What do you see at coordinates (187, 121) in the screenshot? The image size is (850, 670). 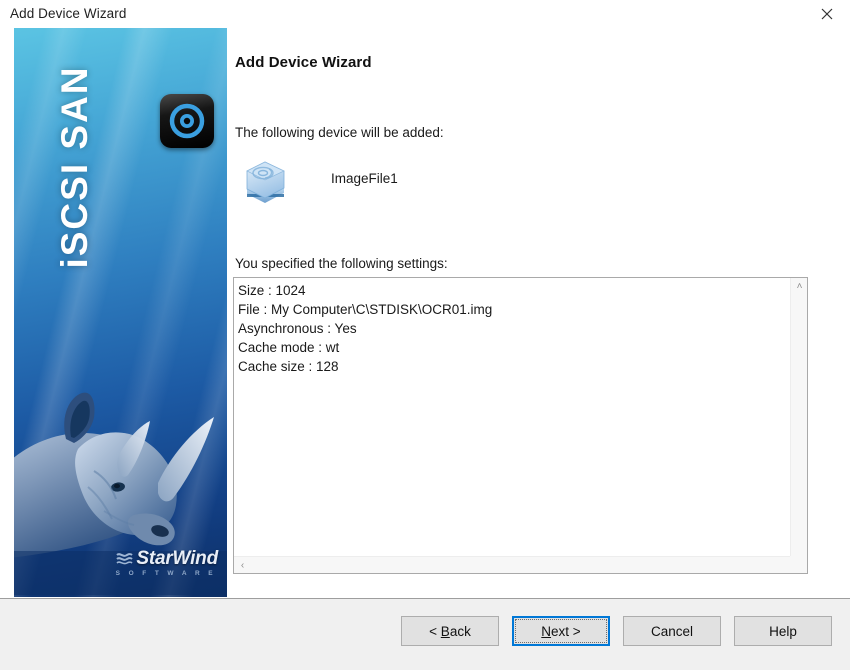 I see `starwind-target-icon` at bounding box center [187, 121].